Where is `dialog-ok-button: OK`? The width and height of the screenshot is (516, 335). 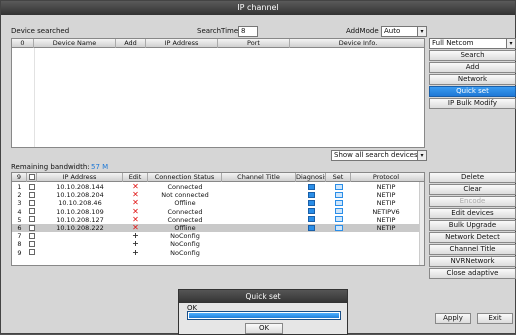 dialog-ok-button: OK is located at coordinates (264, 328).